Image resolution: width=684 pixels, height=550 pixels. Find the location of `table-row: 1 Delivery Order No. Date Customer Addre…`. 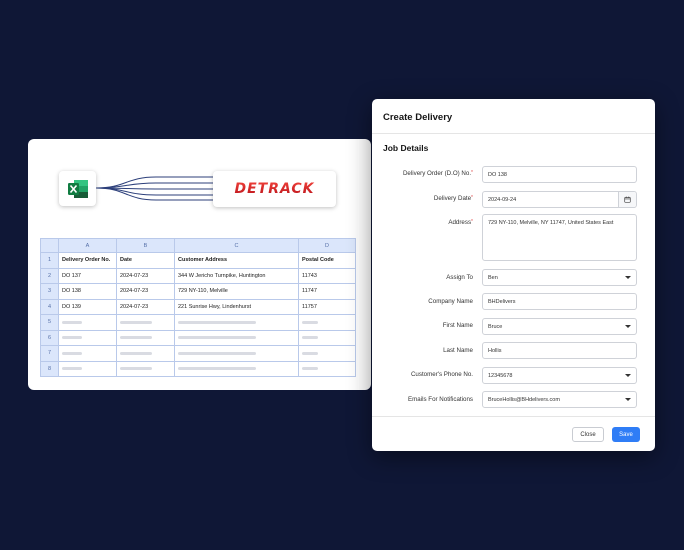

table-row: 1 Delivery Order No. Date Customer Addre… is located at coordinates (198, 260).